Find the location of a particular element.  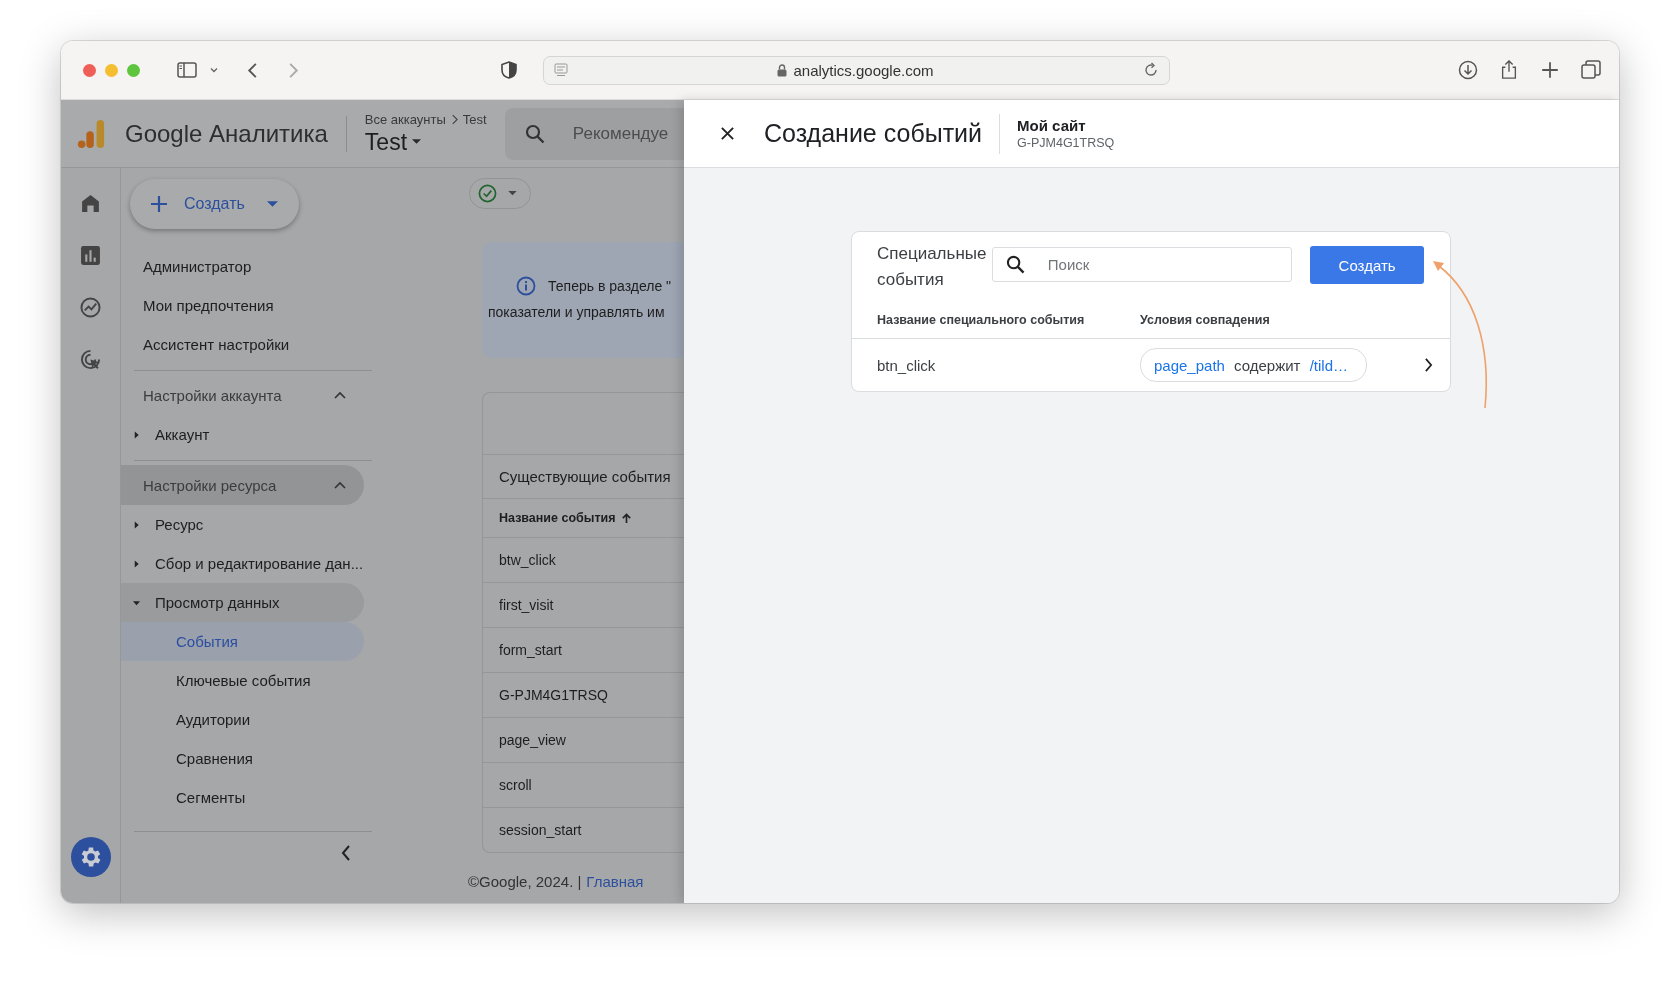

chevron-down-icon is located at coordinates (214, 70).